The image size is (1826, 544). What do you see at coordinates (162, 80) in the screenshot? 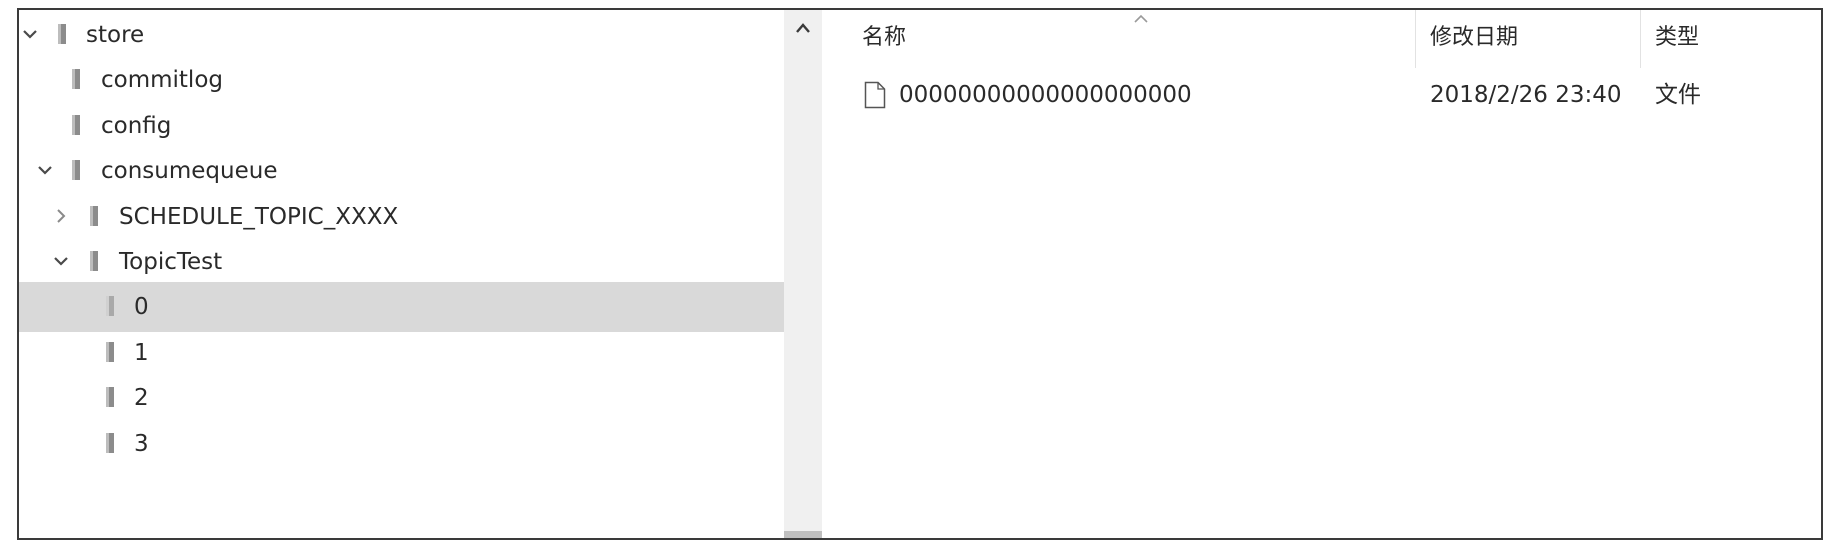
I see `tree-item-label: commitlog` at bounding box center [162, 80].